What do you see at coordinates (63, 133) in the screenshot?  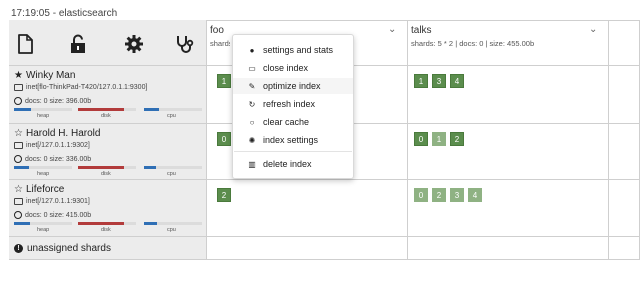 I see `node-name-text: Harold H. Harold` at bounding box center [63, 133].